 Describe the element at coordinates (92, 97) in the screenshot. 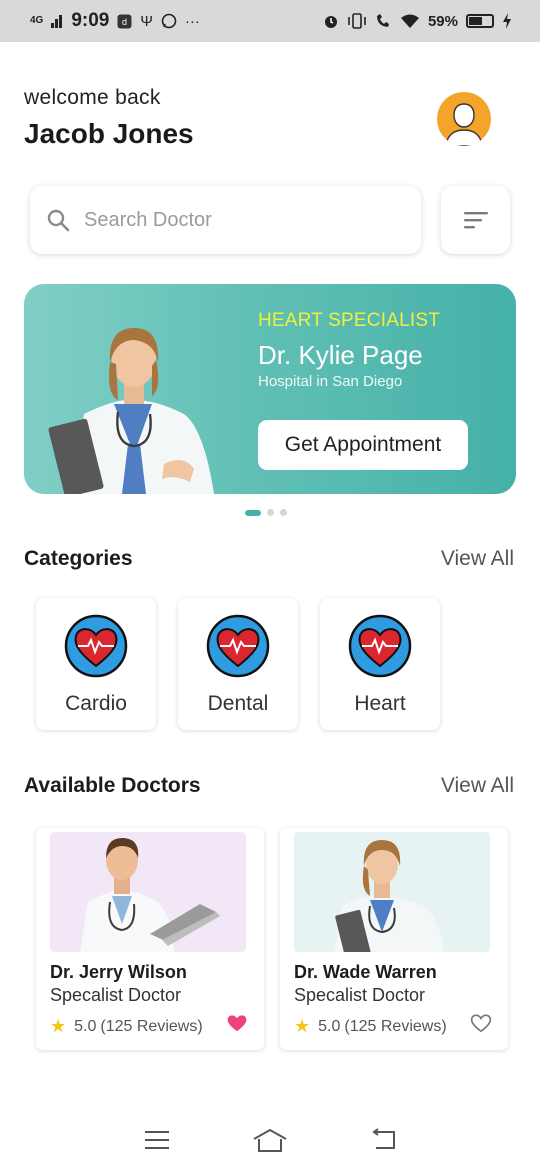

I see `greeting-text: welcome back` at that location.